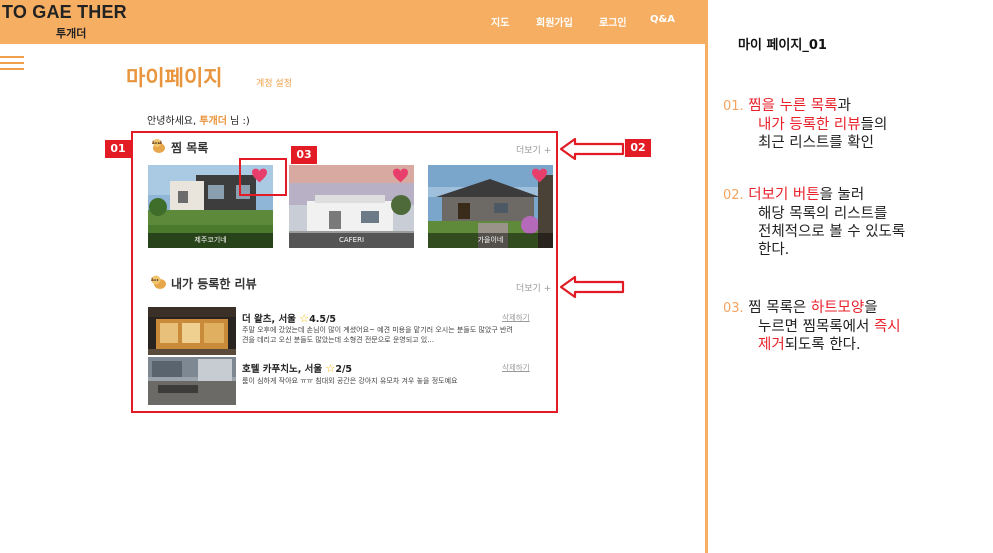 The height and width of the screenshot is (553, 993). Describe the element at coordinates (263, 177) in the screenshot. I see `annotation-box-heart` at that location.